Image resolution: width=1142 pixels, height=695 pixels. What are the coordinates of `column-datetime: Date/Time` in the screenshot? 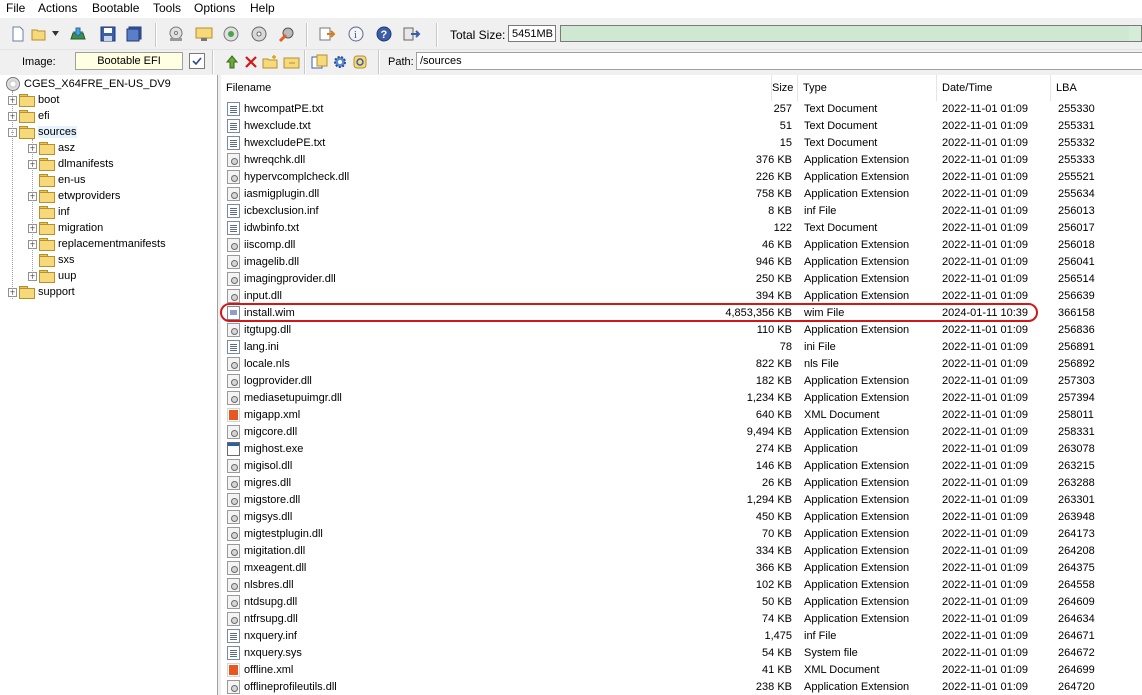 It's located at (994, 88).